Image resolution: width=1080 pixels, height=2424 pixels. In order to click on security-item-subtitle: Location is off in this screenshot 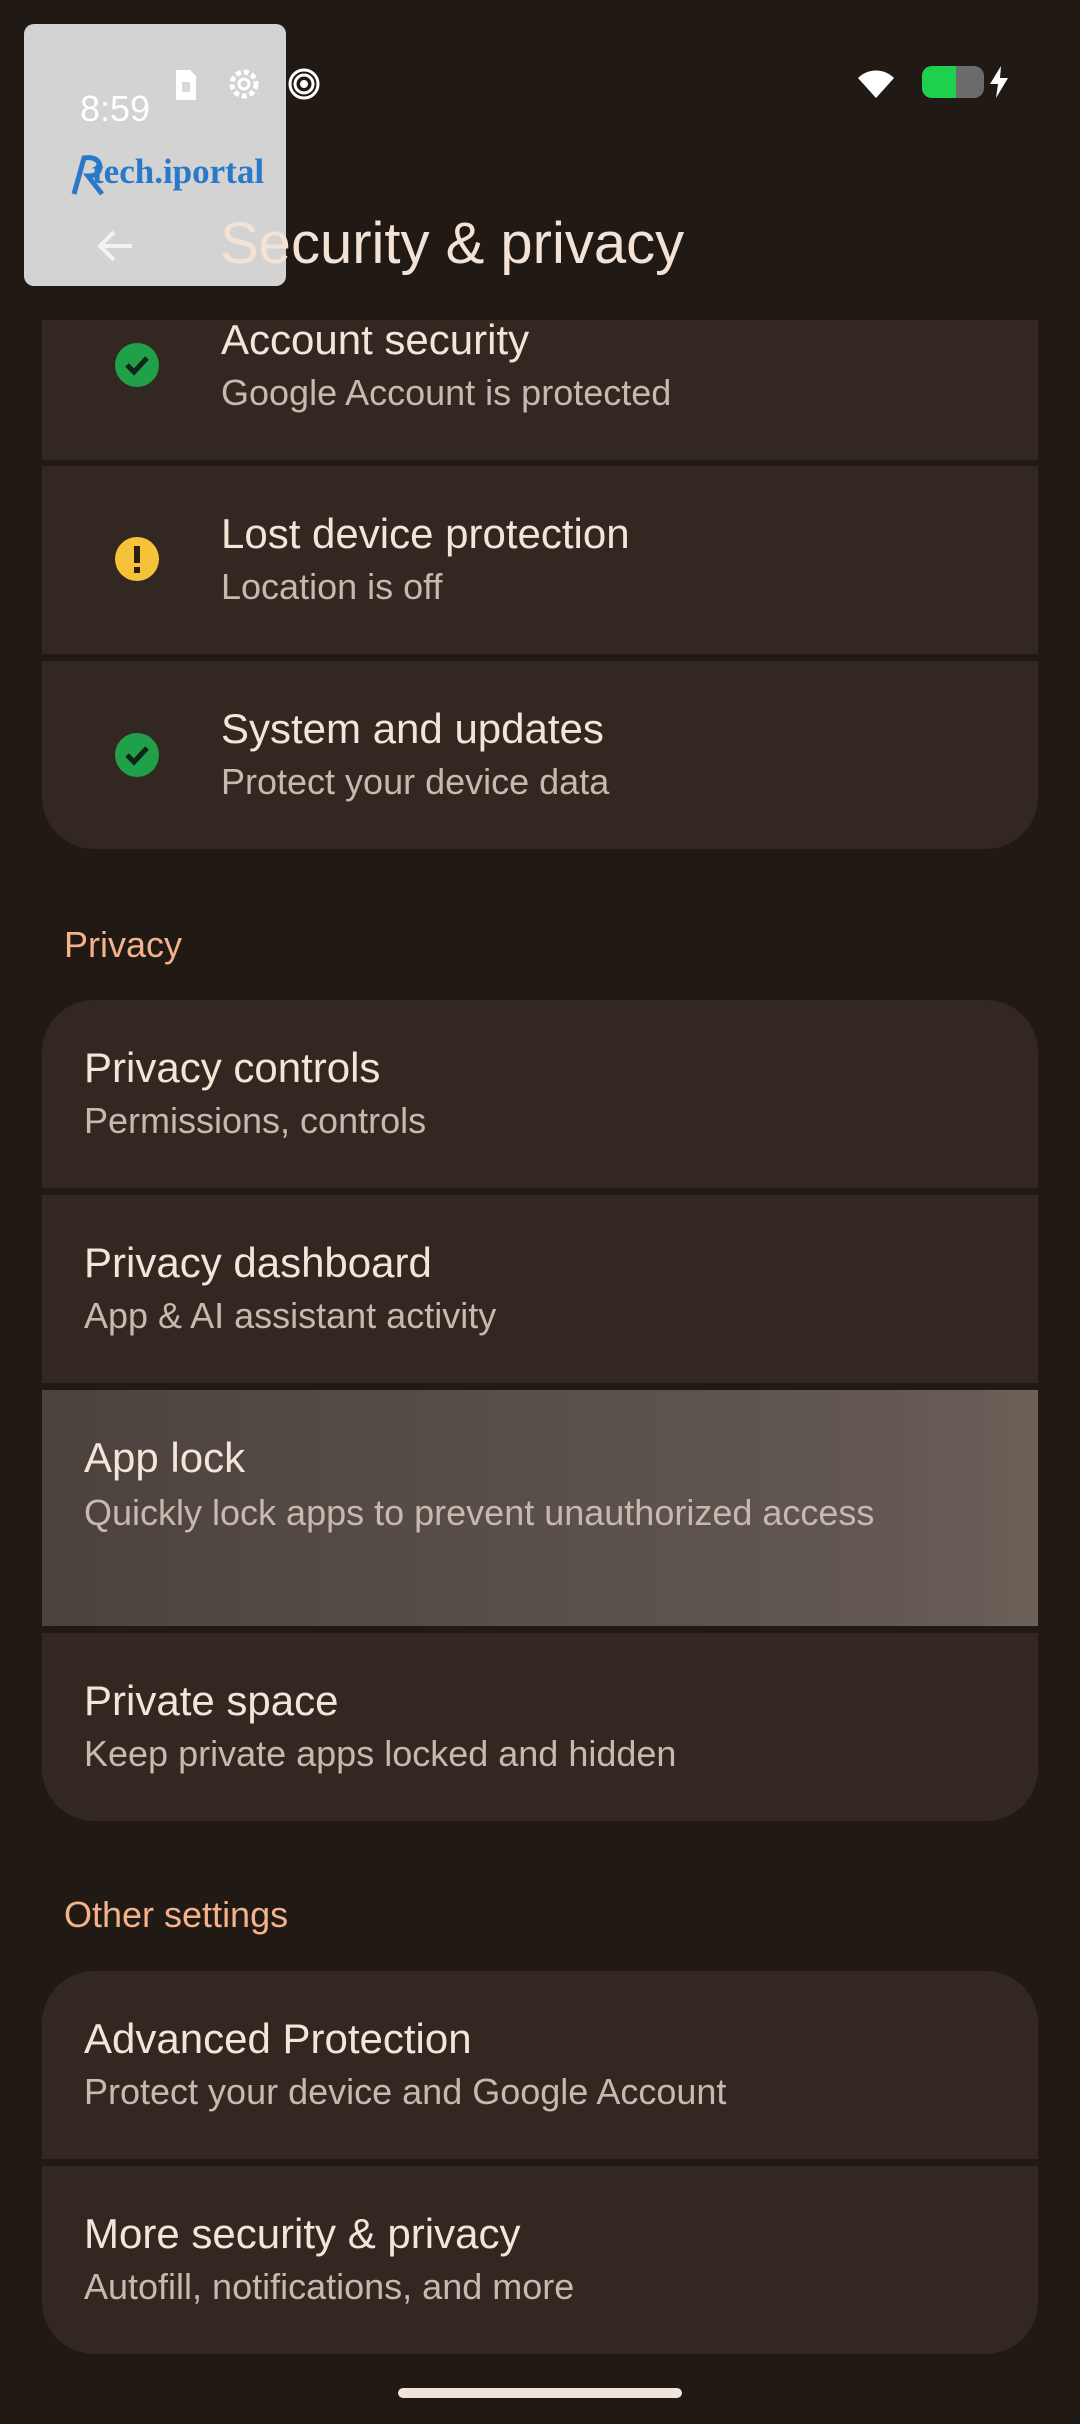, I will do `click(332, 586)`.